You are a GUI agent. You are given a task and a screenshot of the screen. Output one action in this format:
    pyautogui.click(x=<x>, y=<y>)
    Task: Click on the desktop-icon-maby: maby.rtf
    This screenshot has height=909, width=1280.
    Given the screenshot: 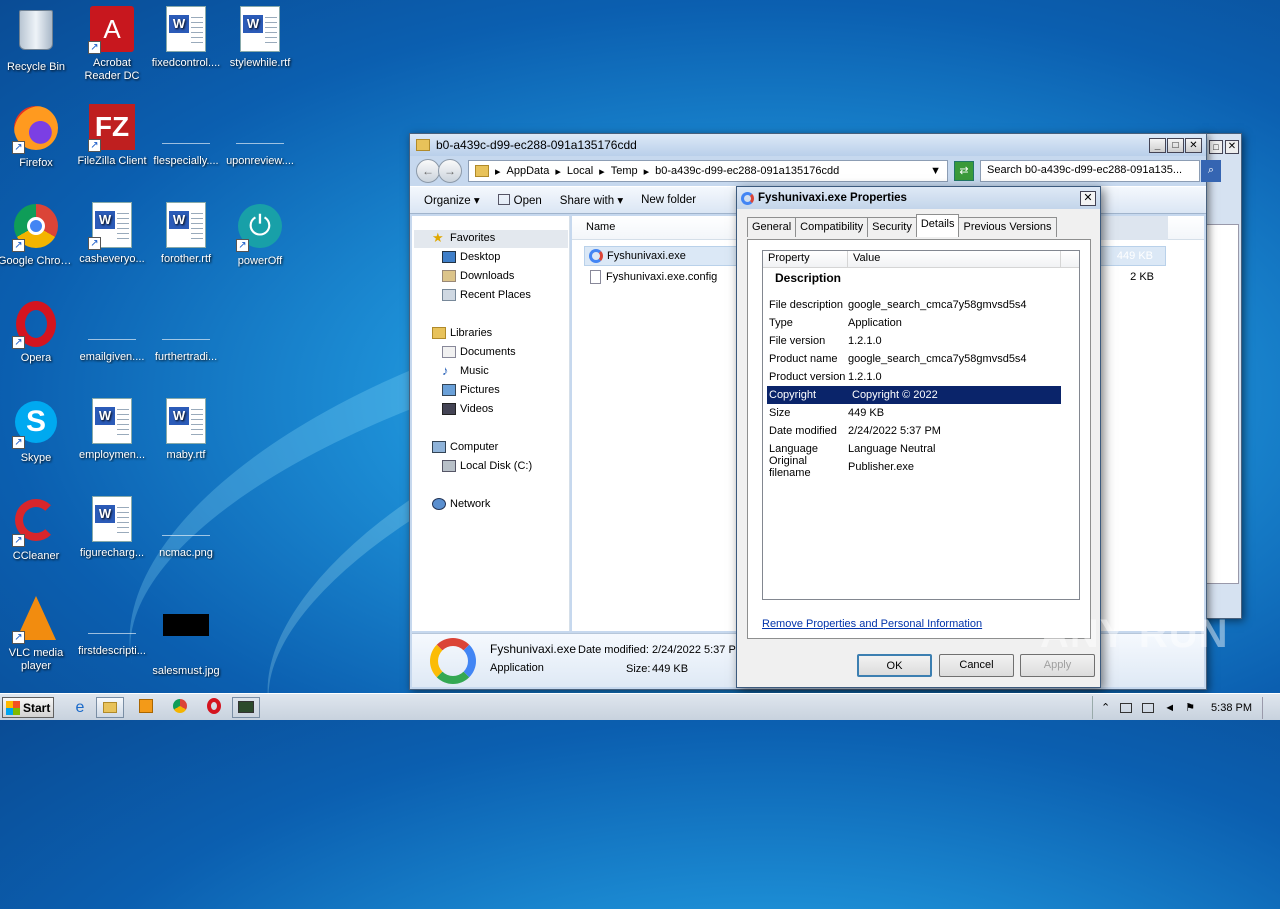 What is the action you would take?
    pyautogui.click(x=186, y=430)
    